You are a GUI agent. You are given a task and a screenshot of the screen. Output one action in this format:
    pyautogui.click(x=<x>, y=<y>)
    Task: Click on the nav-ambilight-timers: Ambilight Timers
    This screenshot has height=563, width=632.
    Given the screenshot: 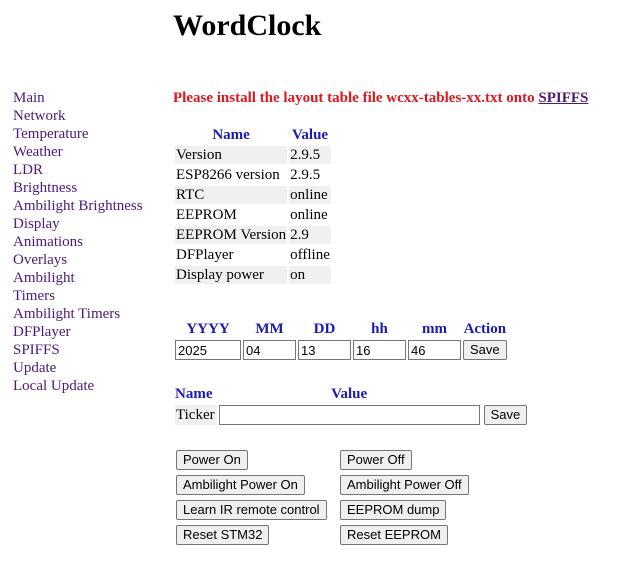 What is the action you would take?
    pyautogui.click(x=78, y=314)
    